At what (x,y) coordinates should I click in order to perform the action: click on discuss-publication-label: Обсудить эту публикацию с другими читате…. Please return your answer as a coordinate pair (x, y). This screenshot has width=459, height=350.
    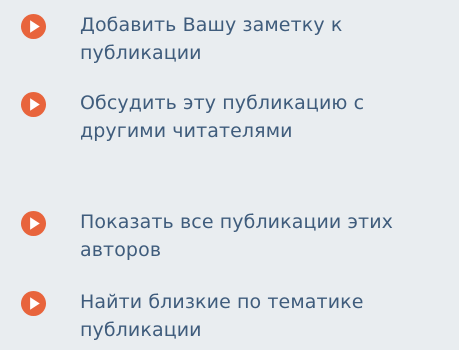
    Looking at the image, I should click on (268, 117).